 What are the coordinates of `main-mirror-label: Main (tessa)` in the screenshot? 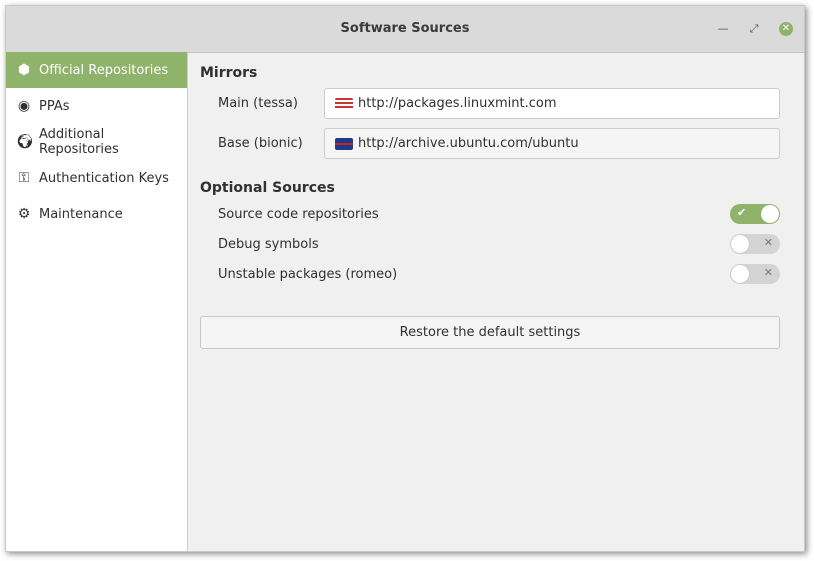 It's located at (258, 103).